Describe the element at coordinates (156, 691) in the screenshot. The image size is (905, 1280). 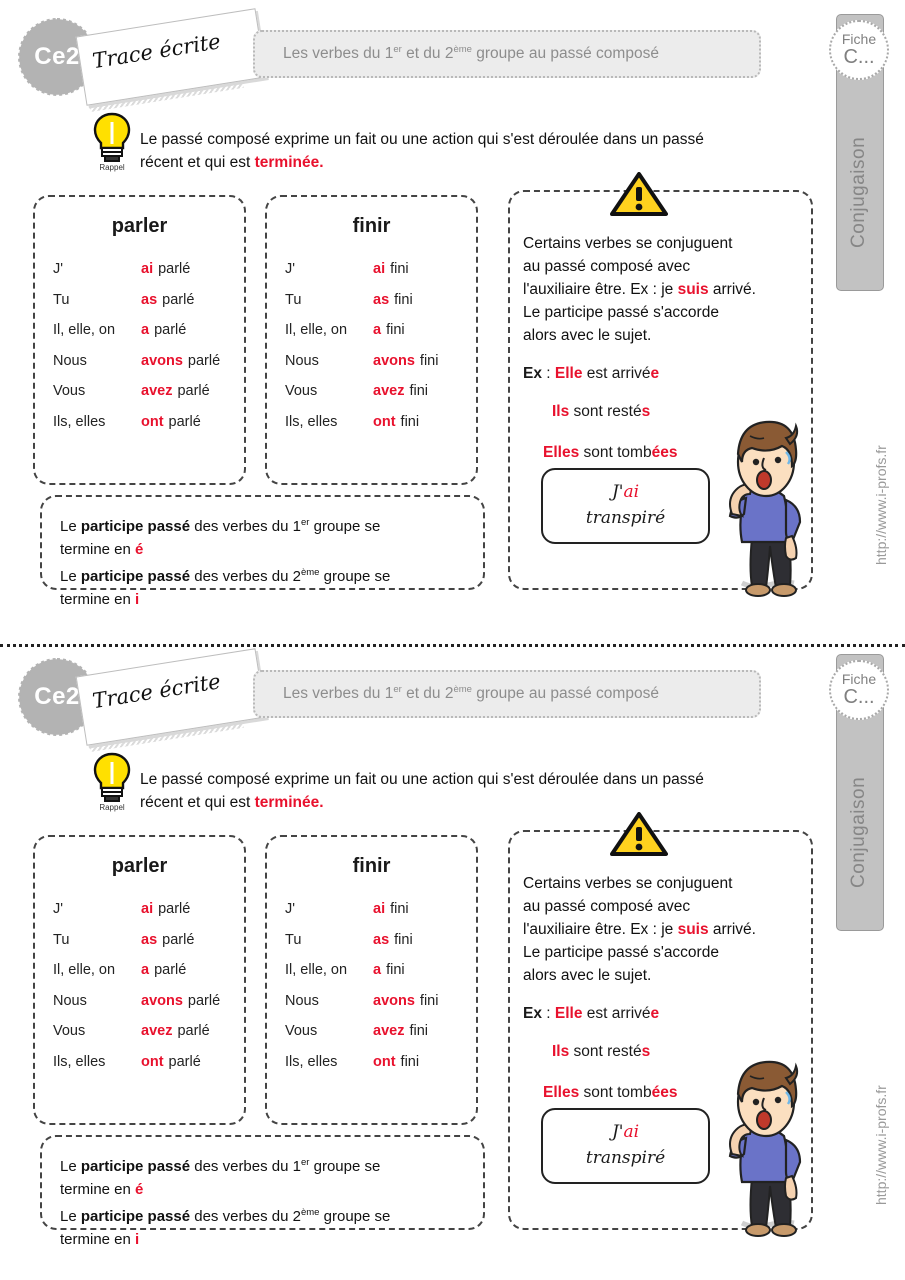
I see `trace-ecrite-label: Trace écrite` at that location.